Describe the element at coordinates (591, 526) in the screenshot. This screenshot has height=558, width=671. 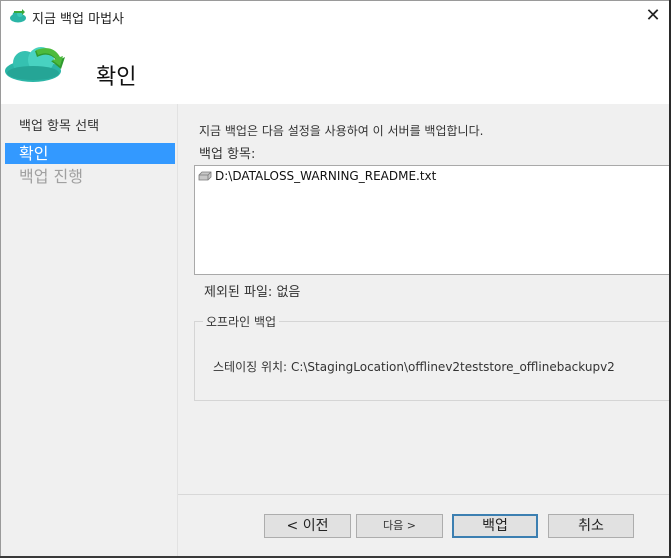
I see `cancel-button: 취소` at that location.